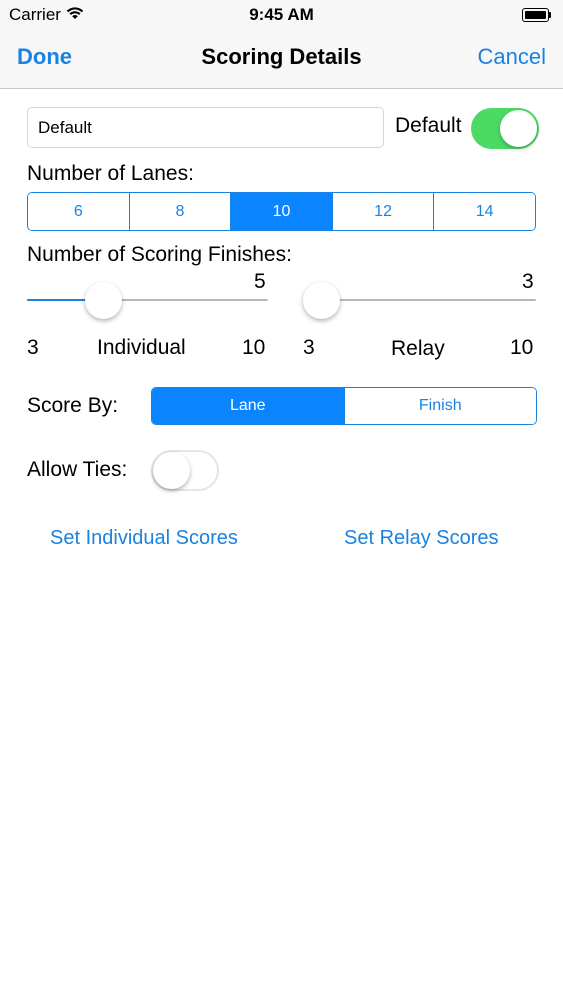  I want to click on lane-option-6: 6, so click(78, 211).